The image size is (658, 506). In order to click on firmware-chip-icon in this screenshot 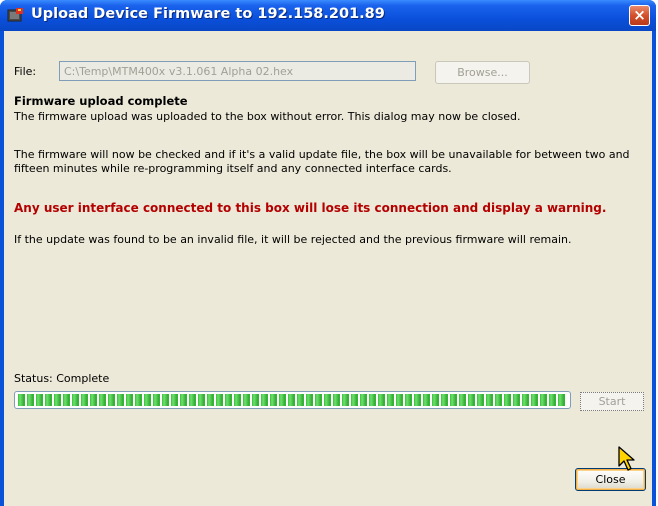, I will do `click(15, 15)`.